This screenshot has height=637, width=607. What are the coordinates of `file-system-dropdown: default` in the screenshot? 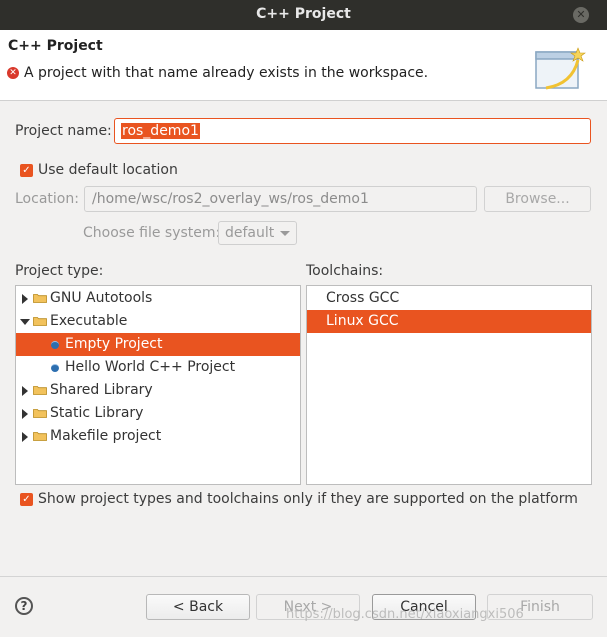 It's located at (257, 233).